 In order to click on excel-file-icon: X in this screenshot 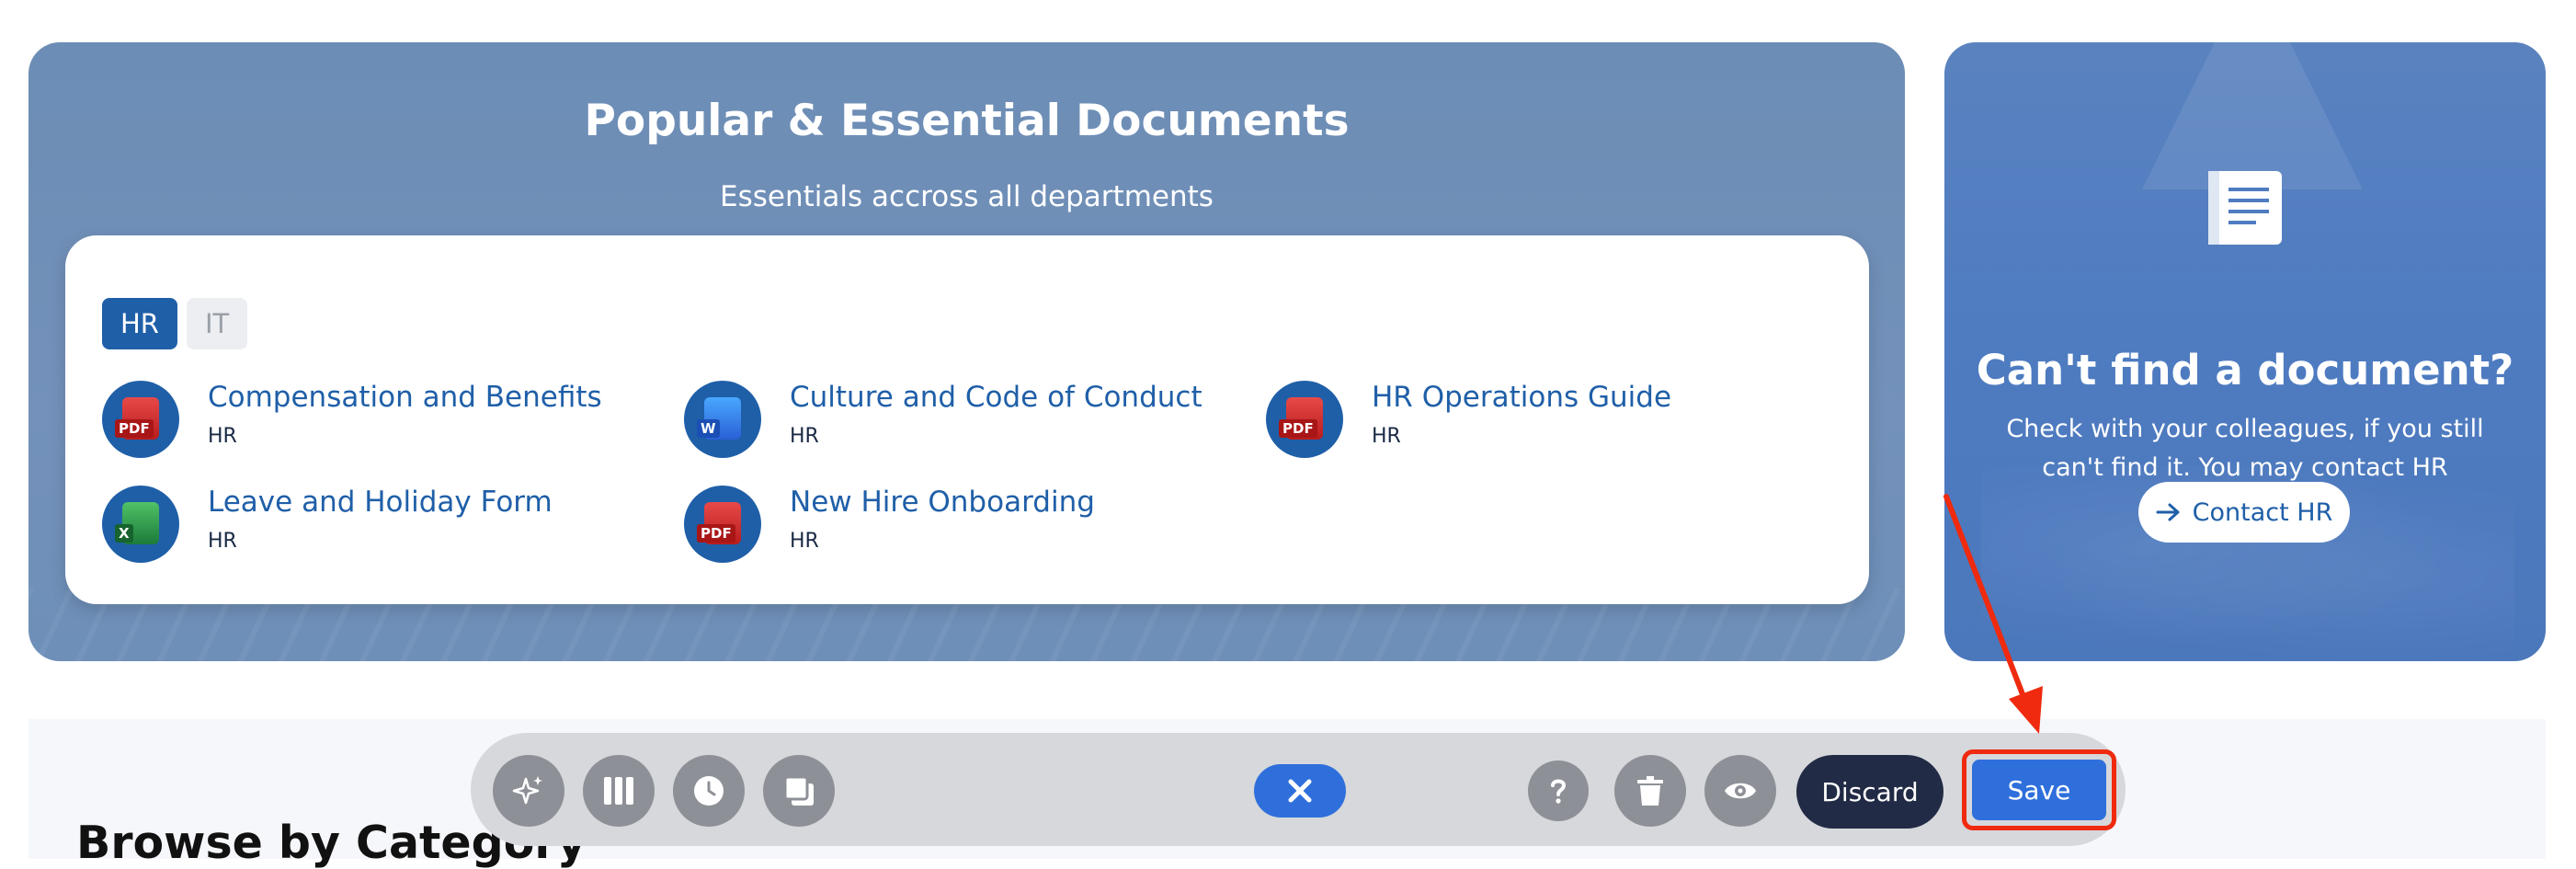, I will do `click(140, 524)`.